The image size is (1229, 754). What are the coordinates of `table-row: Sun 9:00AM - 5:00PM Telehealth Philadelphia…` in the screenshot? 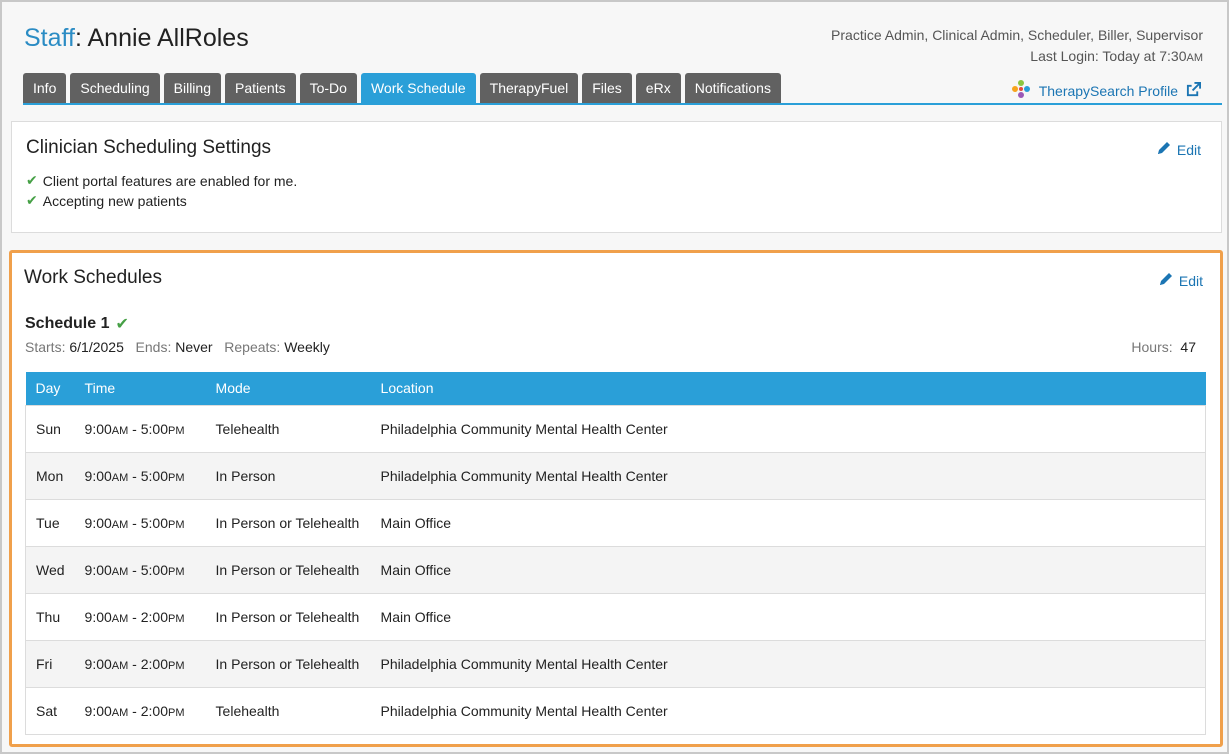 It's located at (615, 428).